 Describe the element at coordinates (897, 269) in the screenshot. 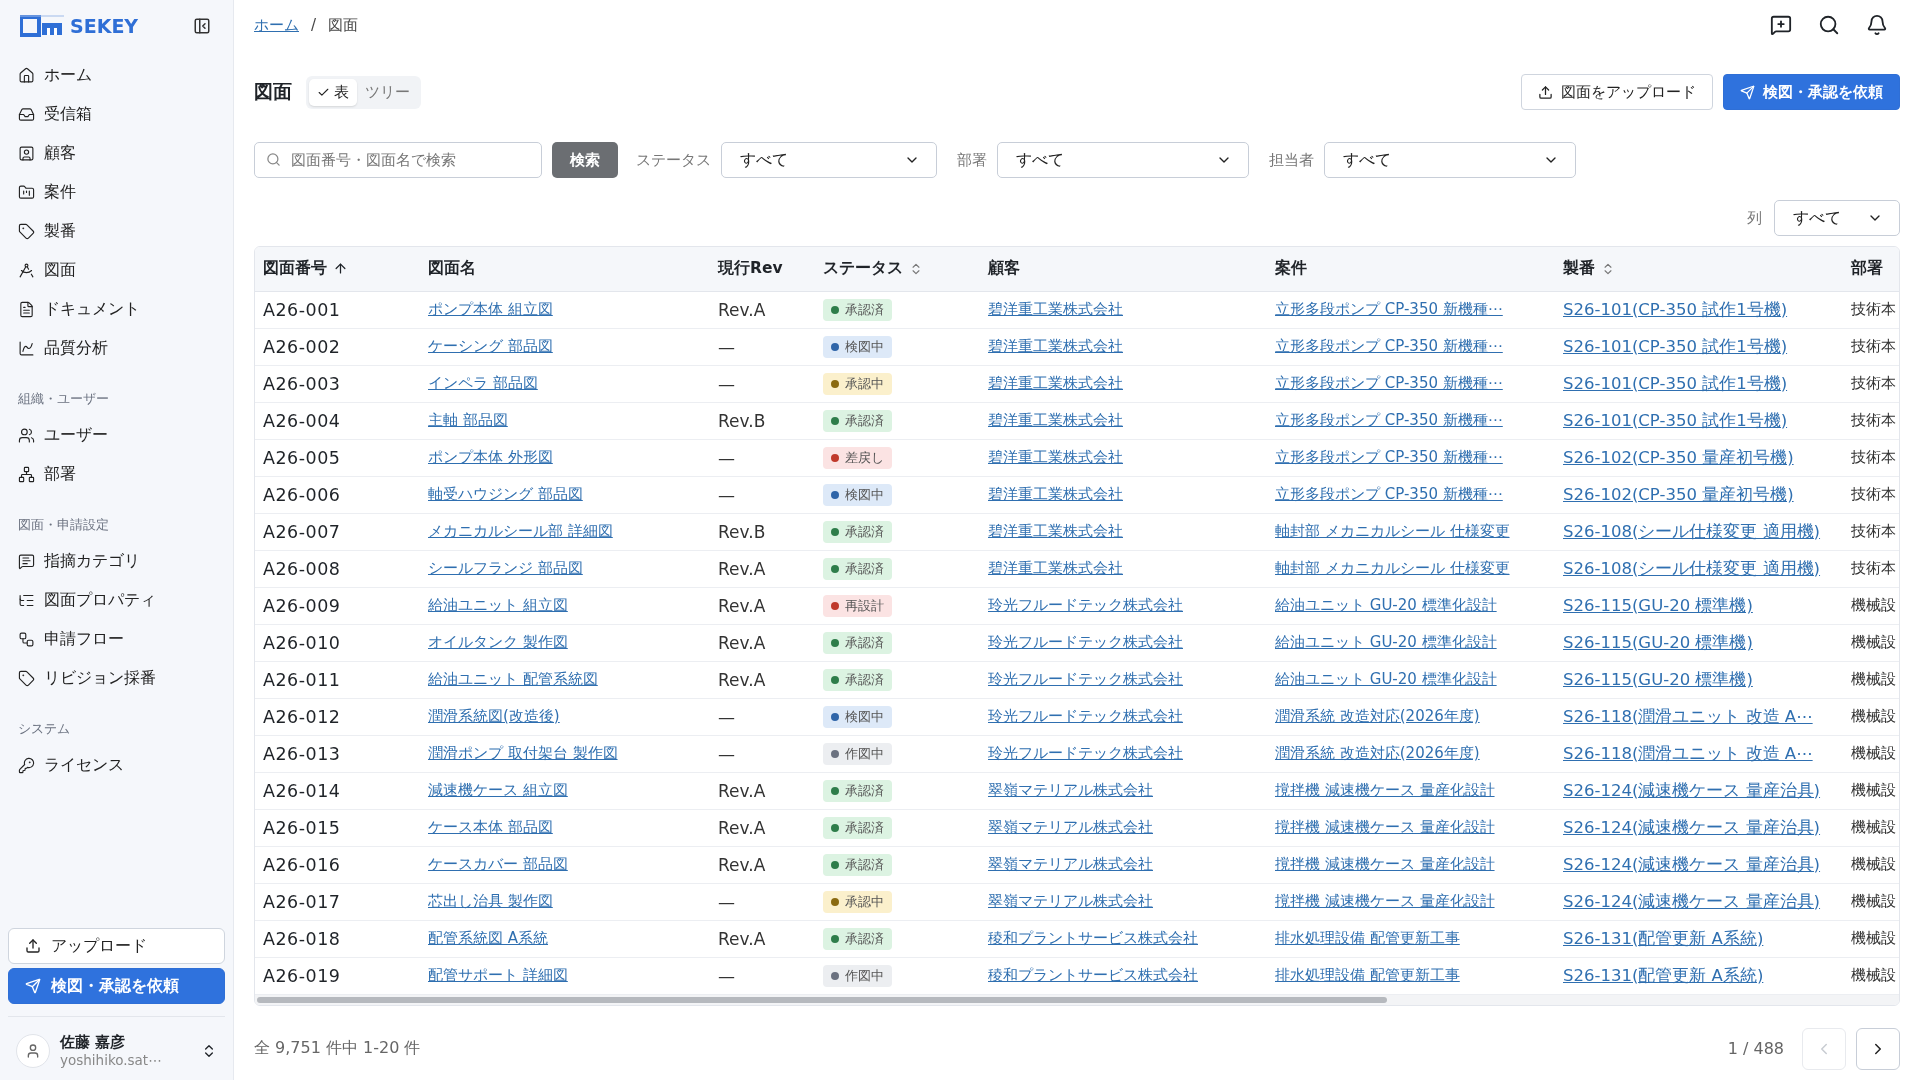

I see `column-header: ステータス` at that location.